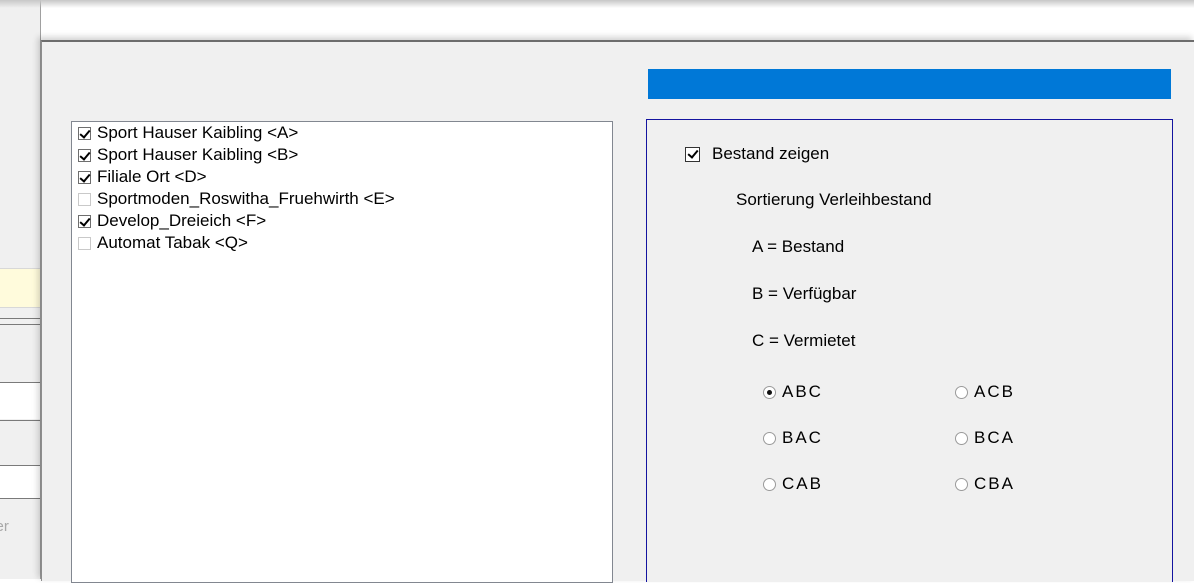  I want to click on show-stock-label: Bestand zeigen, so click(771, 153).